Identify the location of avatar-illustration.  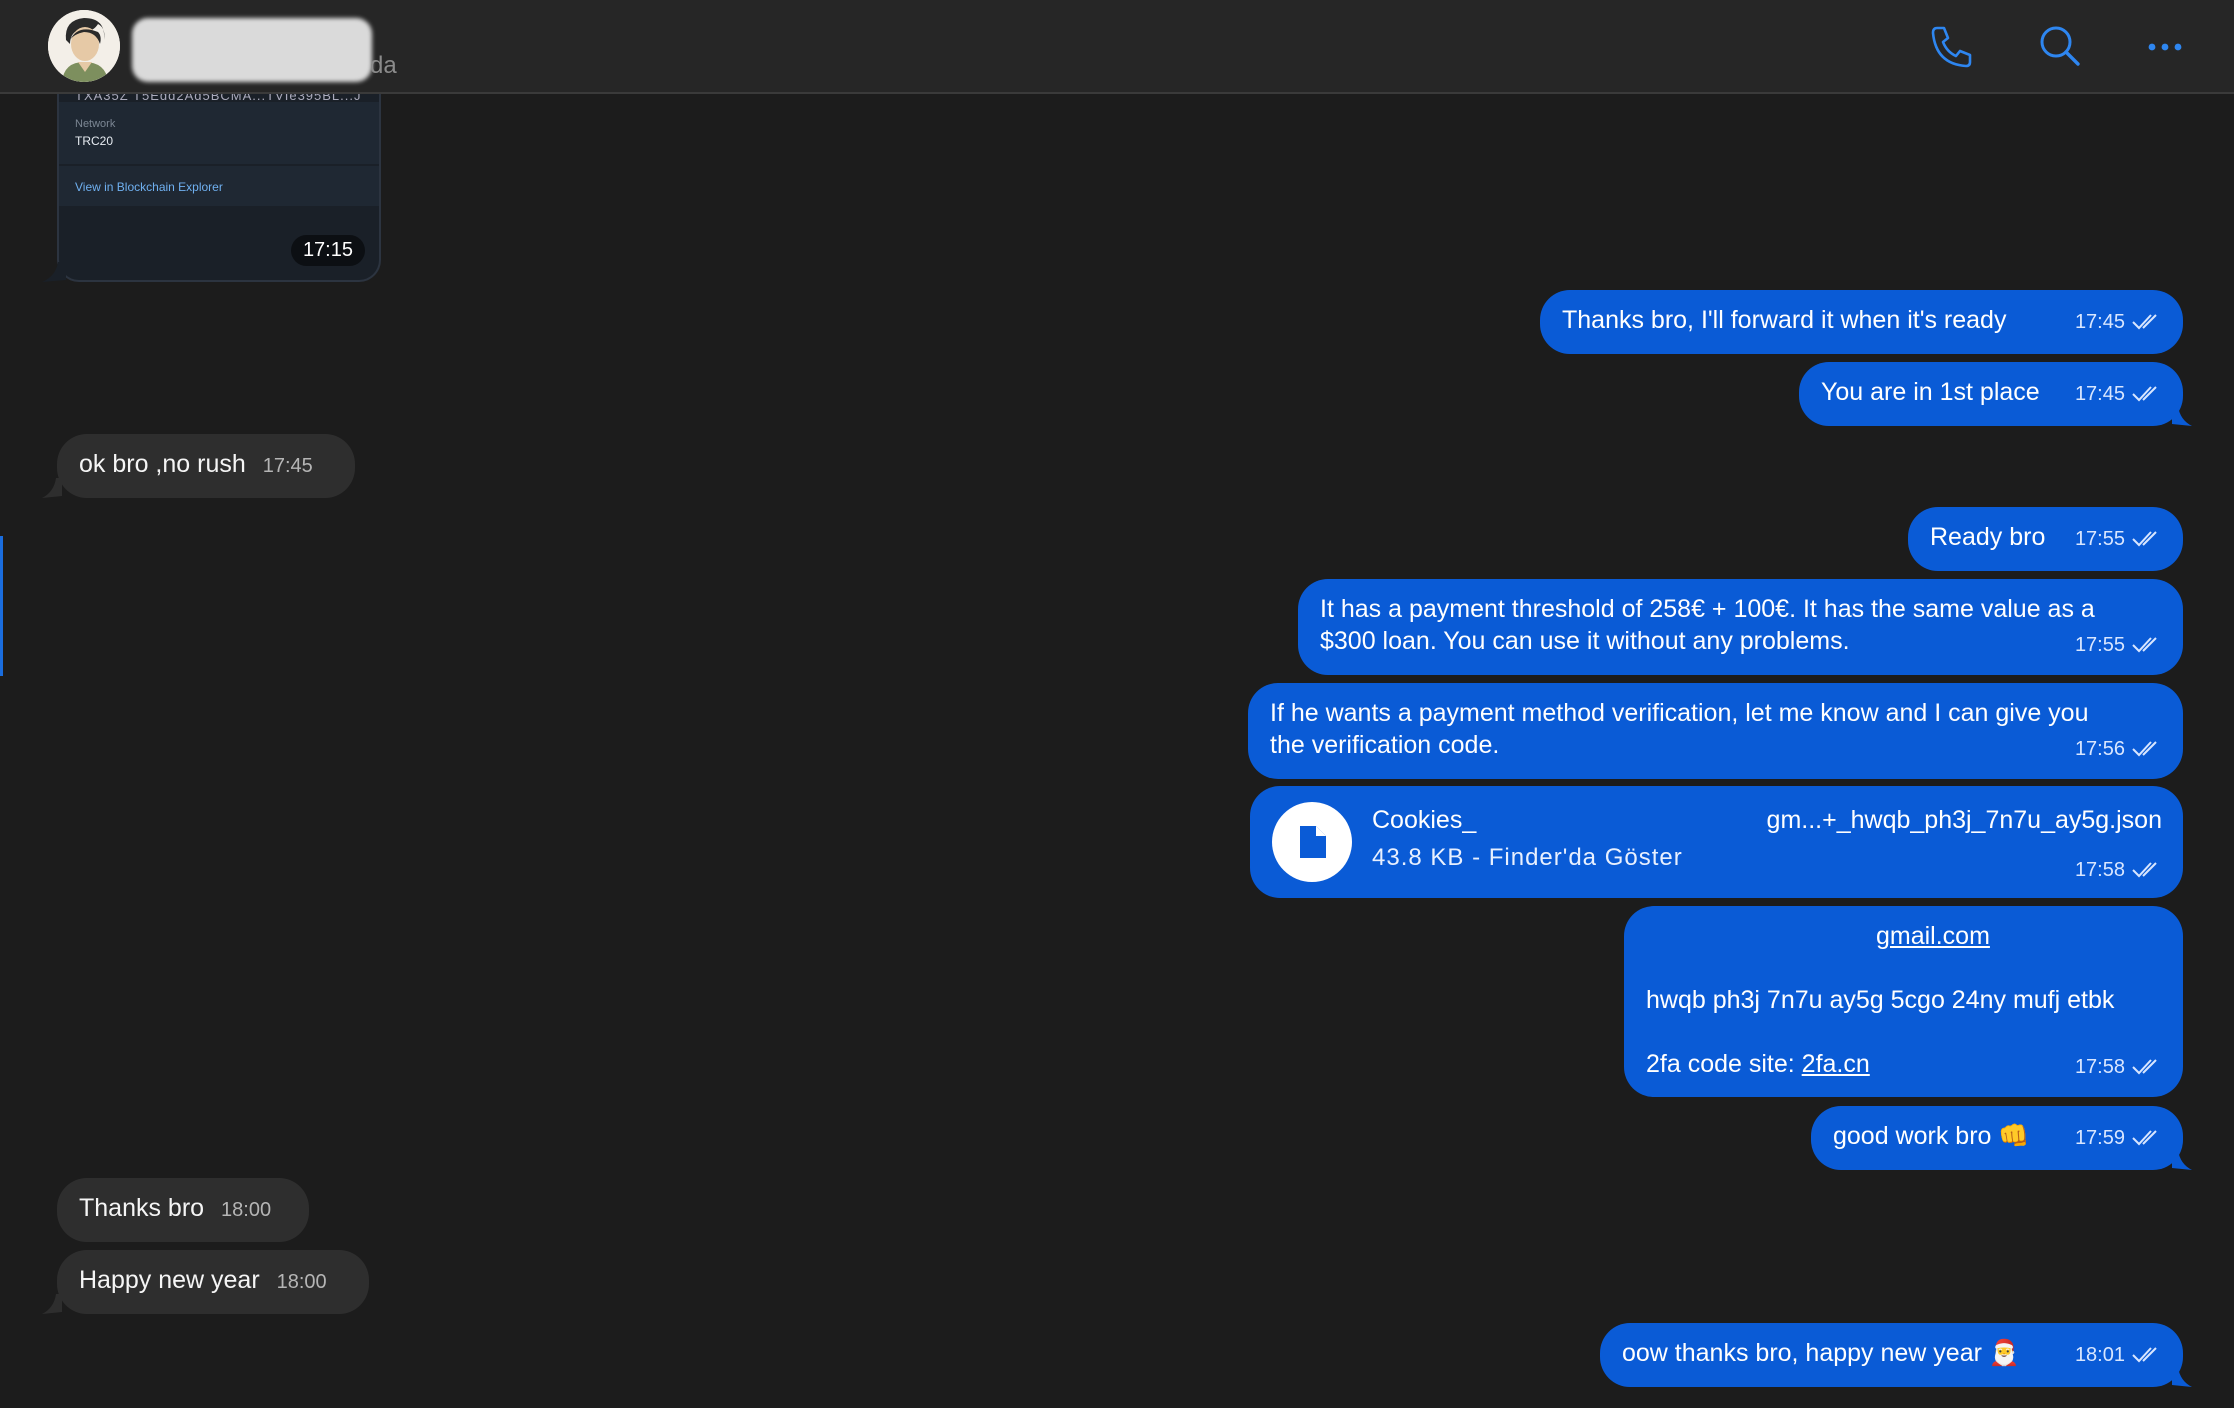
(84, 46).